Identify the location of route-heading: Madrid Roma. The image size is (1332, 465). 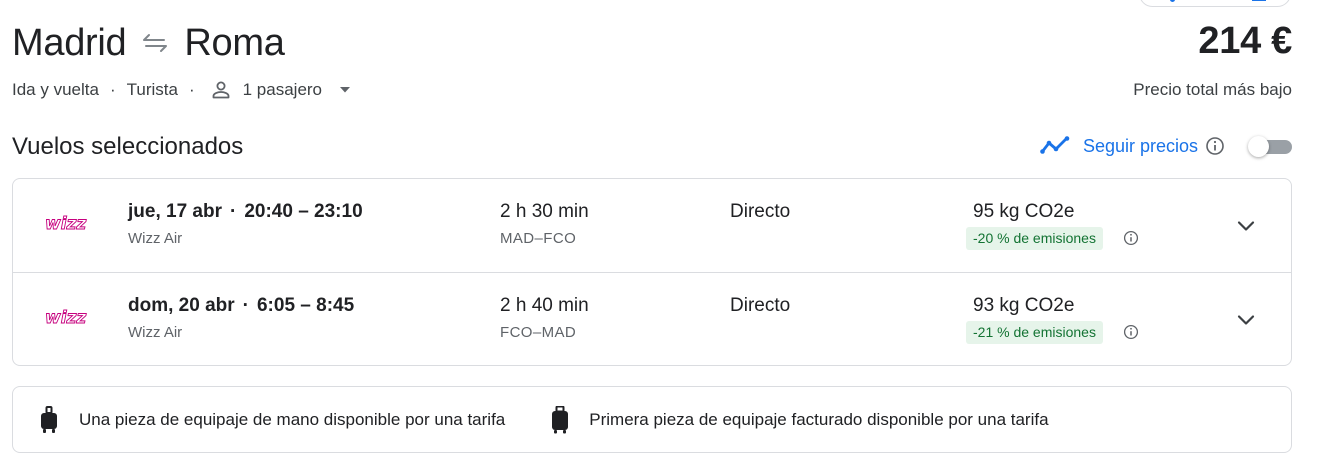
(148, 43).